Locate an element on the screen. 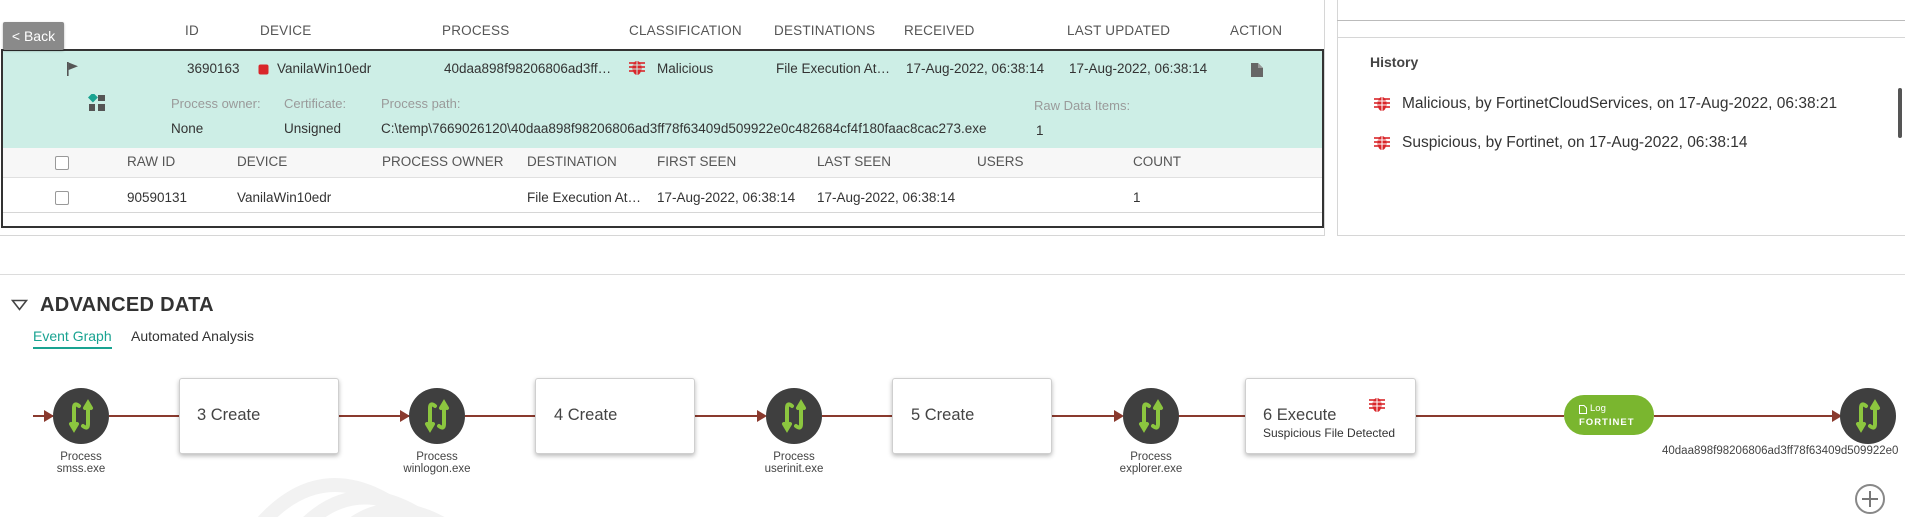 This screenshot has width=1905, height=517. history-scrollbar is located at coordinates (1900, 113).